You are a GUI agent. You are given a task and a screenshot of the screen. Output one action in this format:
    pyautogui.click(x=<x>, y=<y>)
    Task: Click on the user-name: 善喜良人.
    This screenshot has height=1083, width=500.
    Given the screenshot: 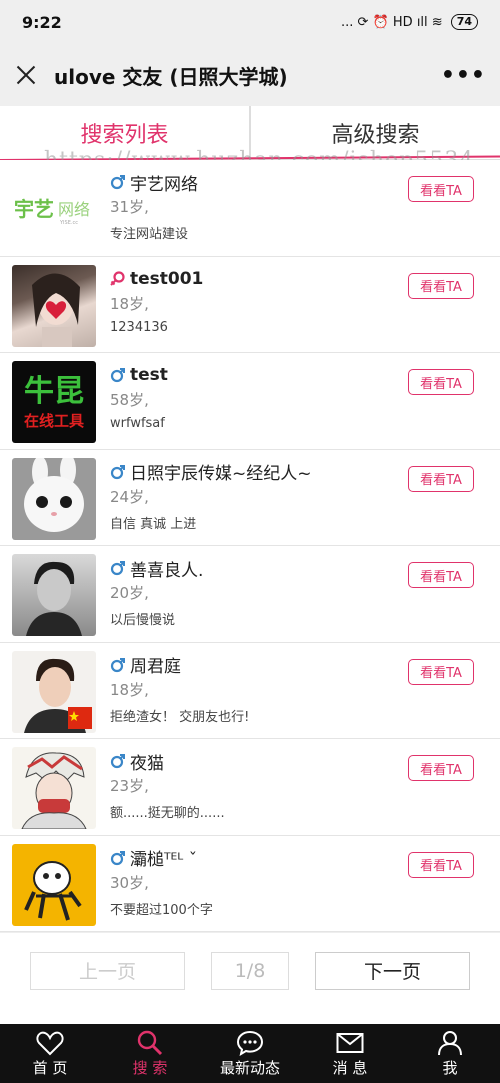 What is the action you would take?
    pyautogui.click(x=167, y=570)
    